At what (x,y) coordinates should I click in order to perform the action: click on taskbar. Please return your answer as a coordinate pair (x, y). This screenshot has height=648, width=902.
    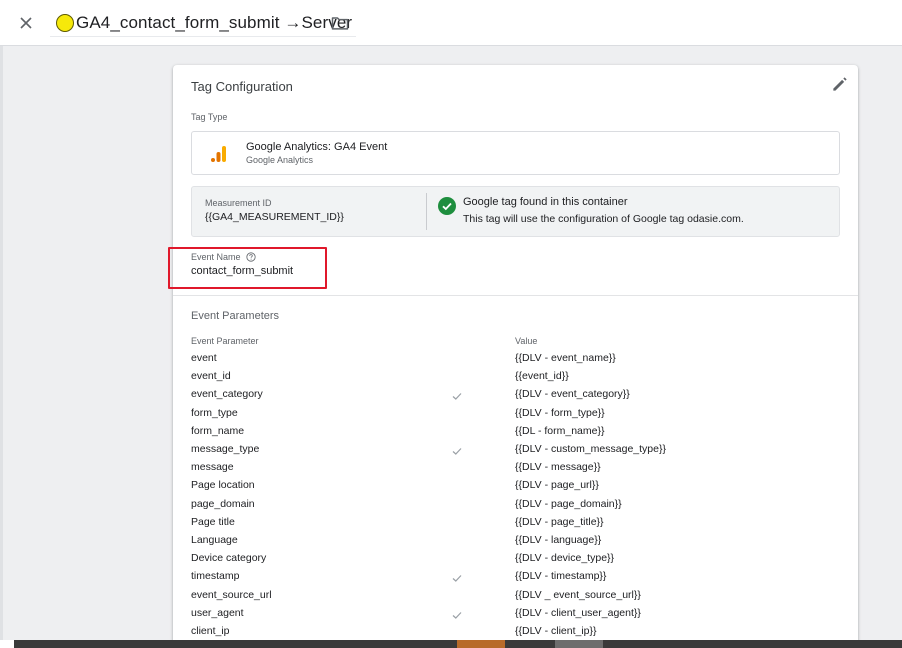
    Looking at the image, I should click on (451, 644).